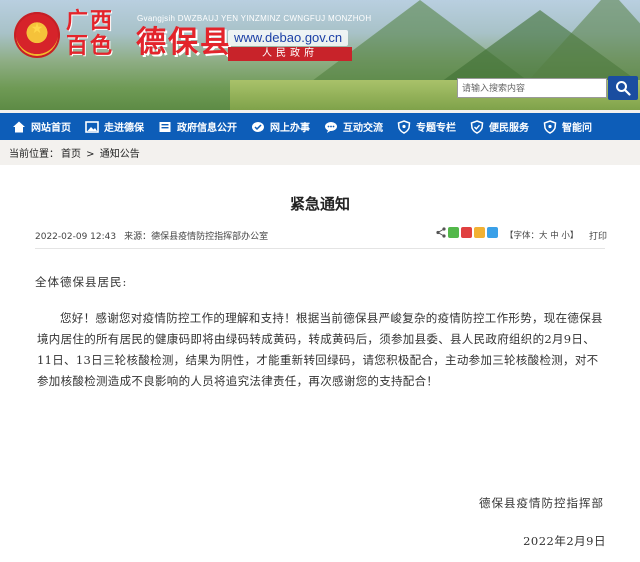 The width and height of the screenshot is (640, 562). What do you see at coordinates (120, 154) in the screenshot?
I see `breadcrumb-current-link: 通知公告` at bounding box center [120, 154].